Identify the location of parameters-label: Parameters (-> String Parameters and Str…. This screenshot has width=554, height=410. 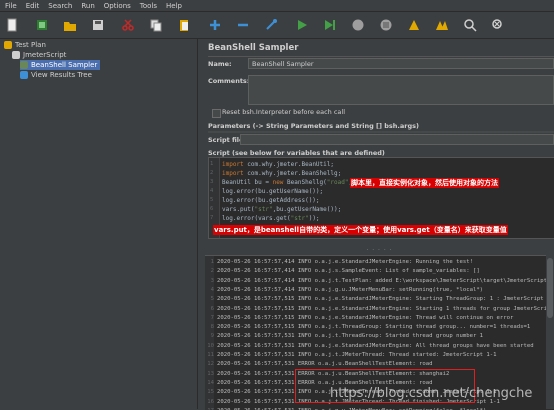
(313, 126).